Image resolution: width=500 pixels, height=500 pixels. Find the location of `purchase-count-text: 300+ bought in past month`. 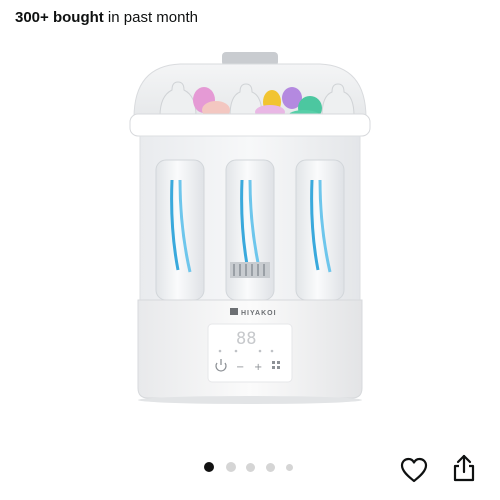

purchase-count-text: 300+ bought in past month is located at coordinates (106, 18).